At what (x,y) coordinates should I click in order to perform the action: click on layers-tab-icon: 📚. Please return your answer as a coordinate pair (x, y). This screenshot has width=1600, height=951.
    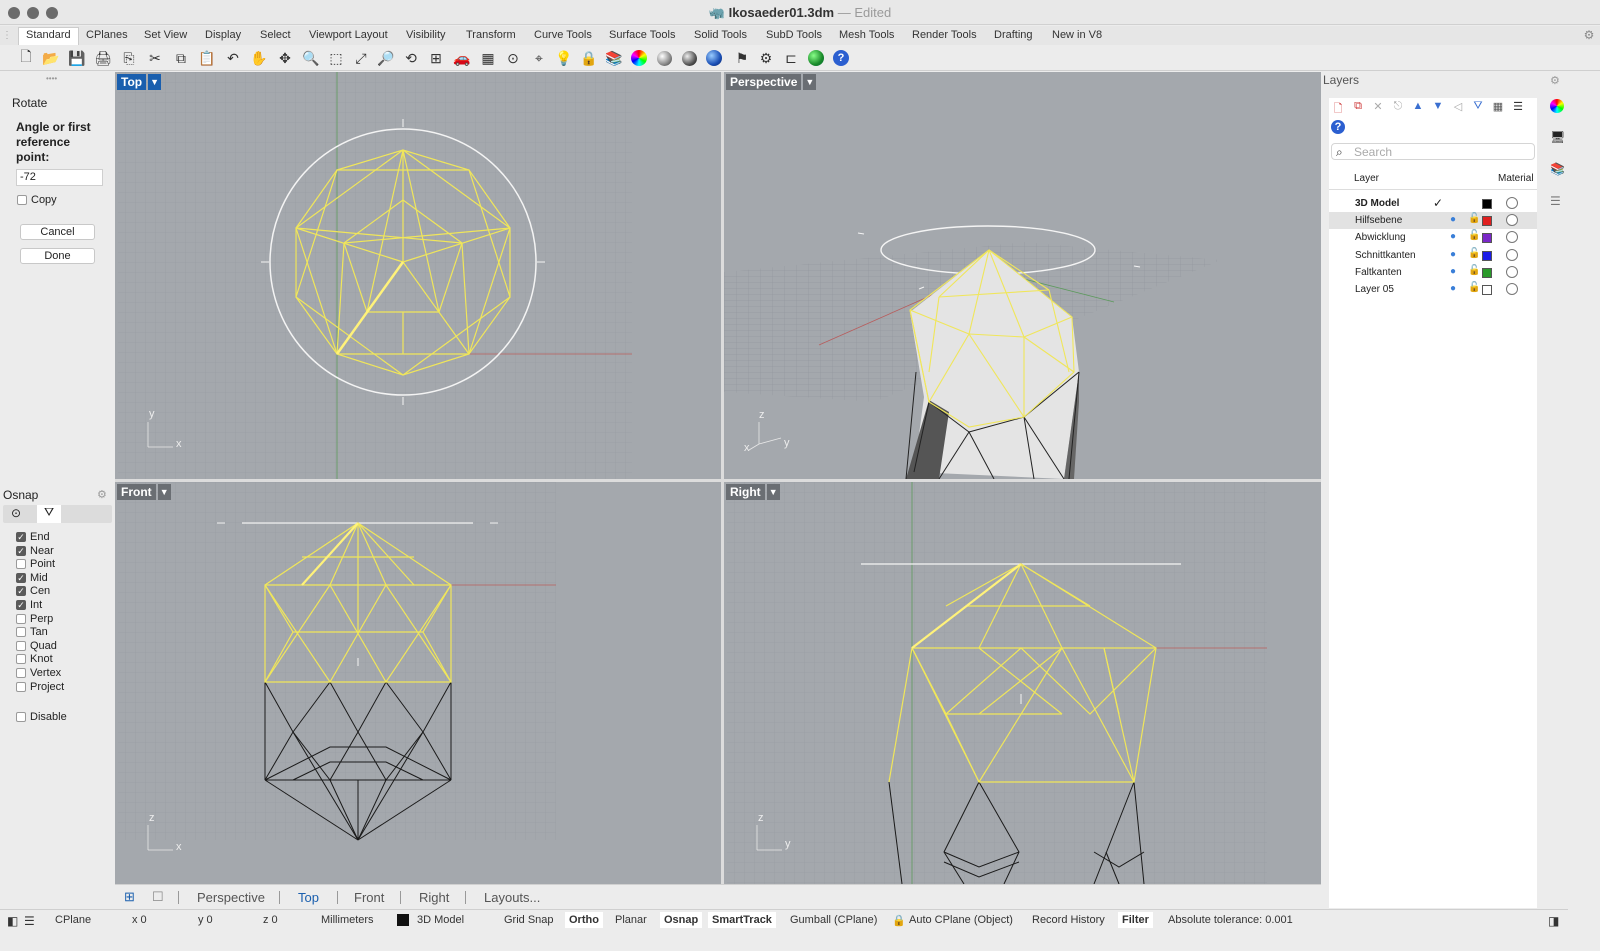
    Looking at the image, I should click on (1557, 169).